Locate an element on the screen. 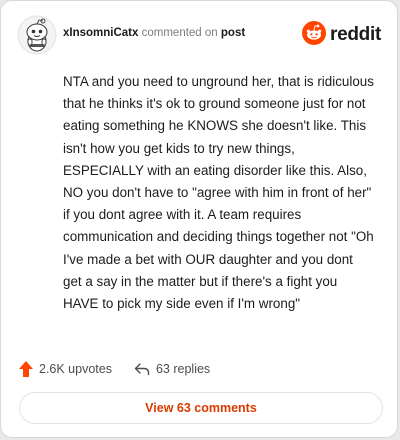  username-link: xInsomniCatx is located at coordinates (100, 33).